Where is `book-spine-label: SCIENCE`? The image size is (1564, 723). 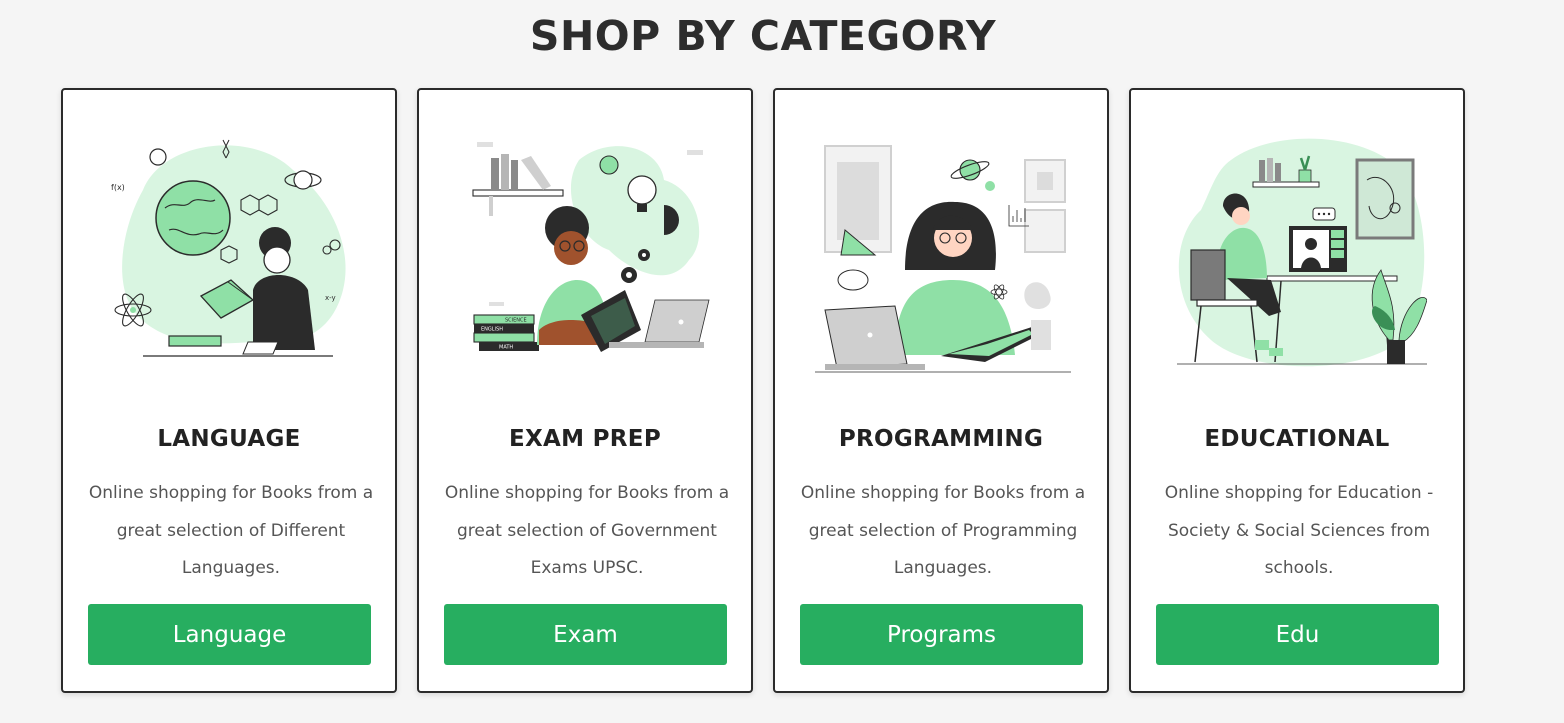 book-spine-label: SCIENCE is located at coordinates (516, 321).